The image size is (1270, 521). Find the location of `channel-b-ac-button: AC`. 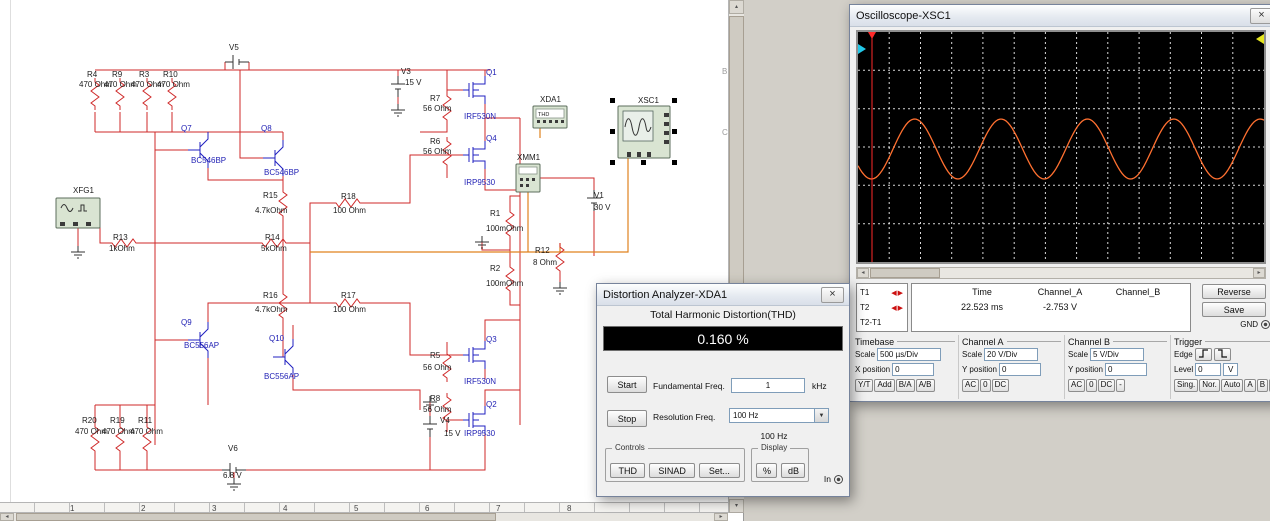

channel-b-ac-button: AC is located at coordinates (1077, 385).